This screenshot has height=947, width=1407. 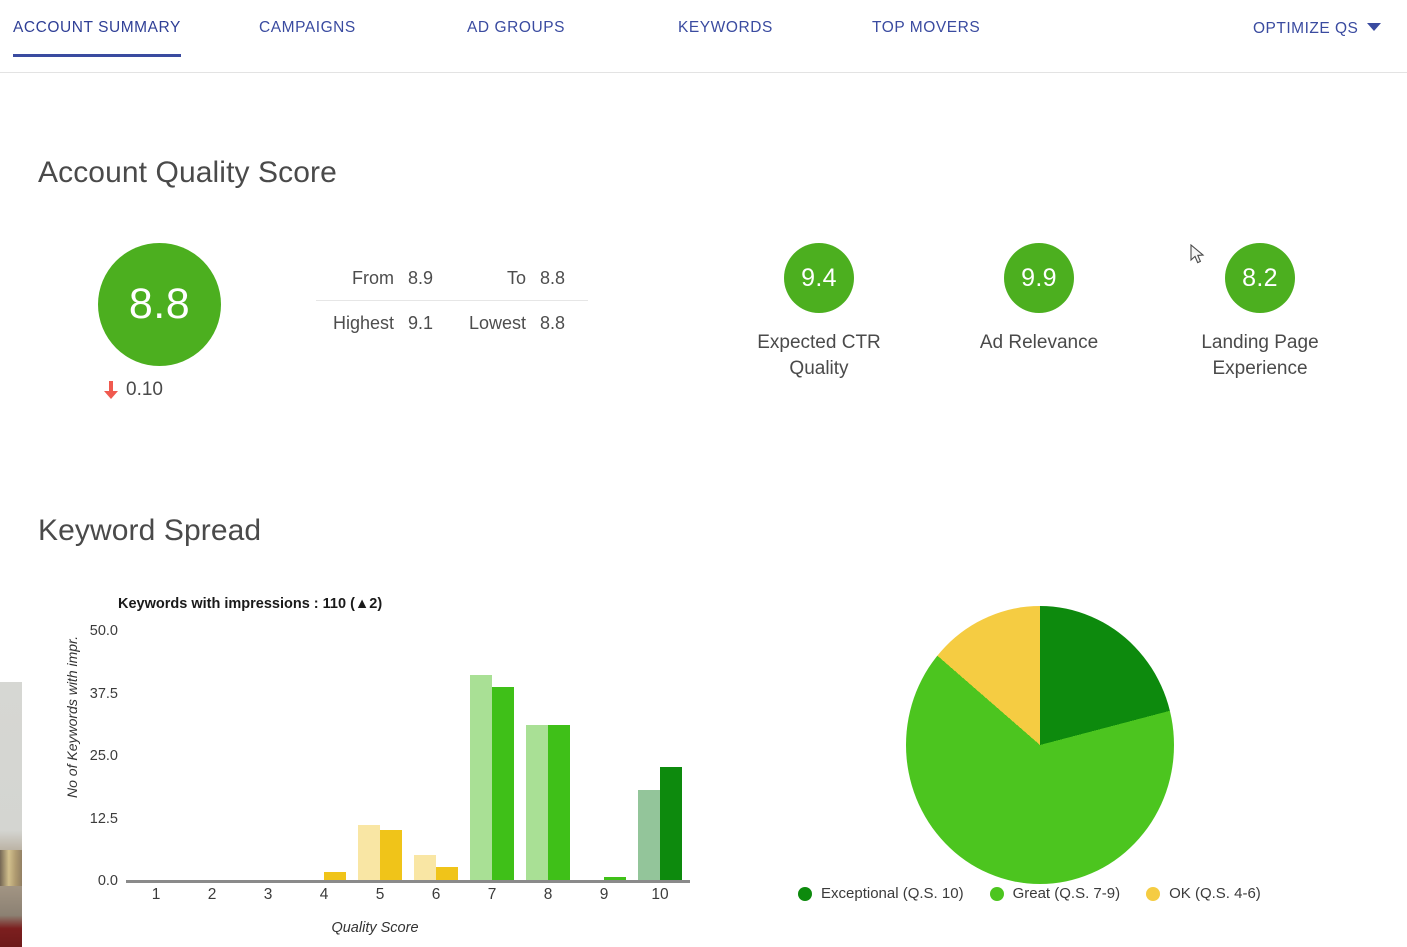 What do you see at coordinates (97, 27) in the screenshot?
I see `tab-label: ACCOUNT SUMMARY` at bounding box center [97, 27].